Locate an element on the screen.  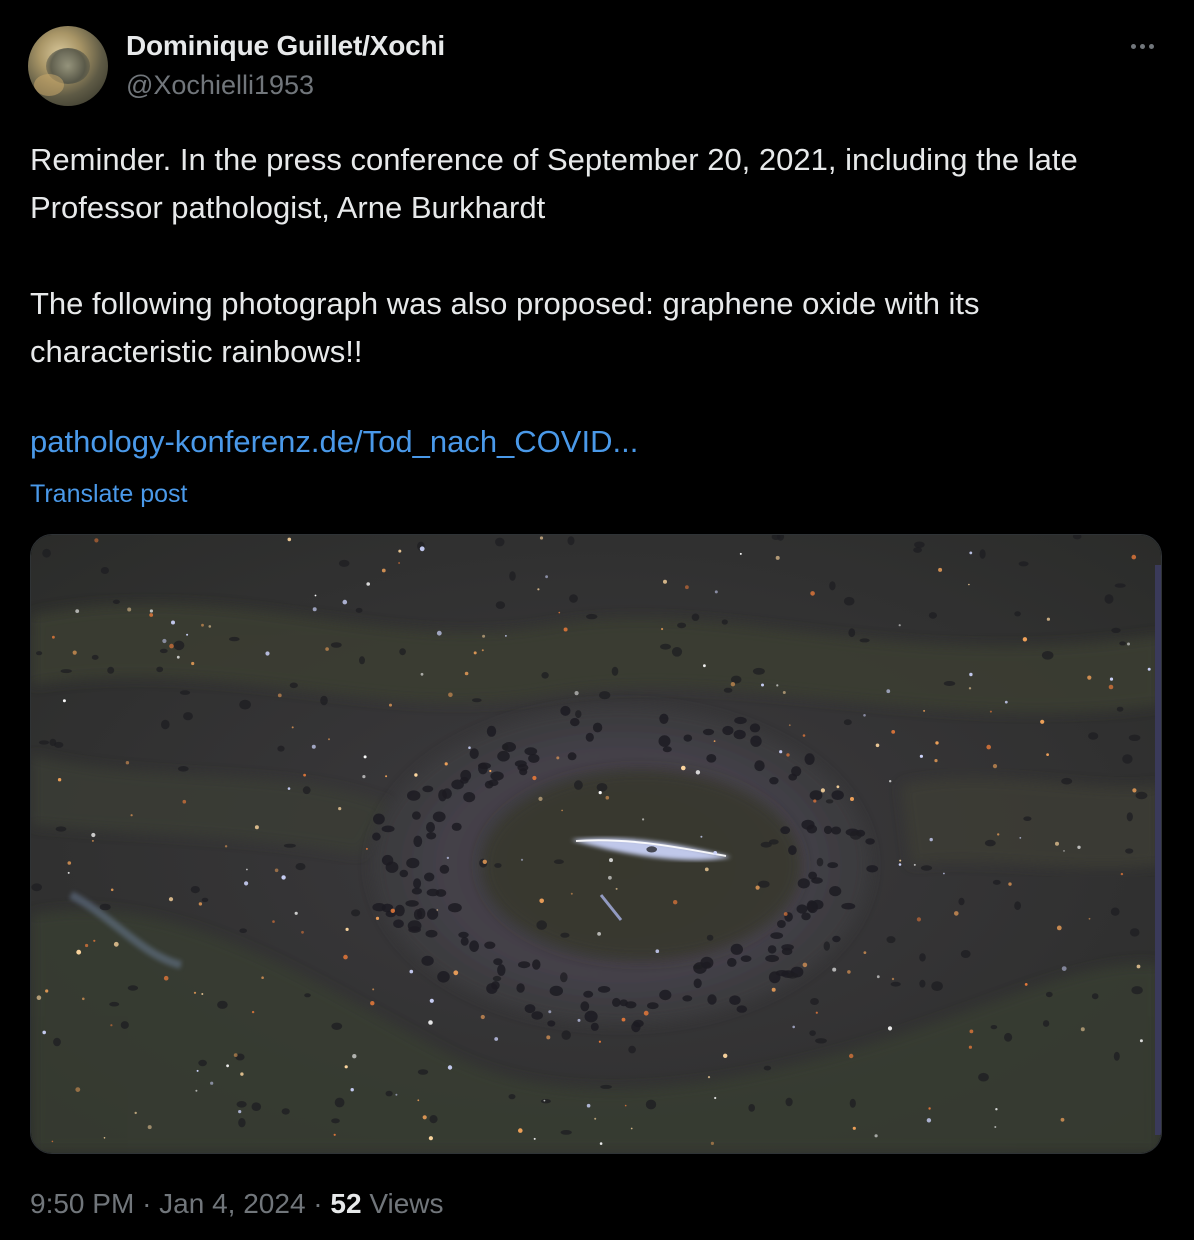
tweet-meta: 9:50 PM · Jan 4, 2024 · 52 Views is located at coordinates (237, 1204).